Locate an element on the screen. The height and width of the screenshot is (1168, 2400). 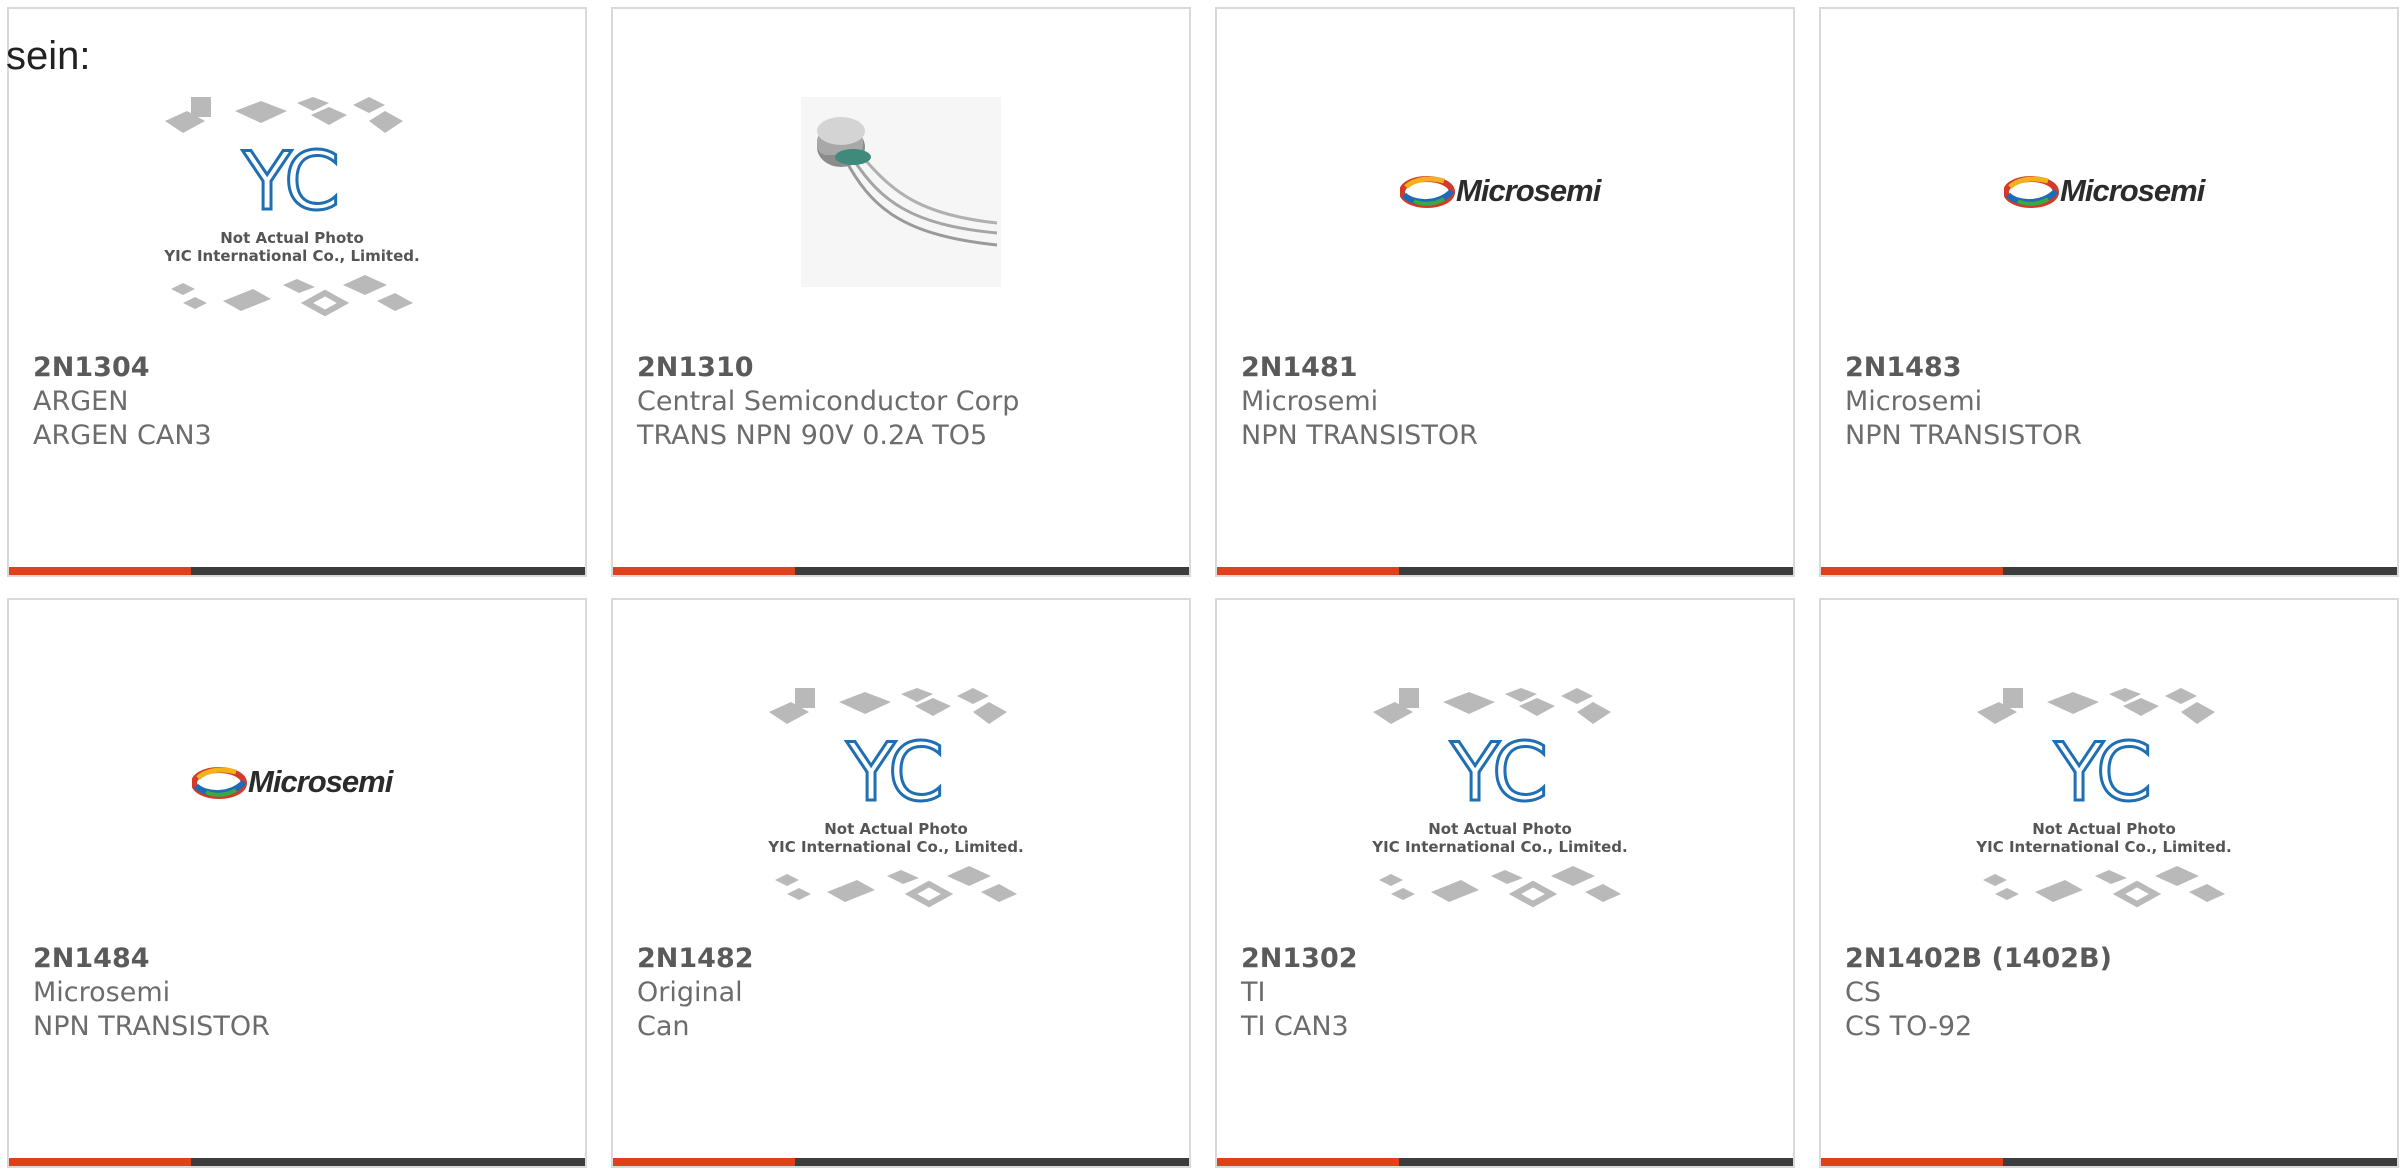
product-manufacturer: ARGEN is located at coordinates (81, 401).